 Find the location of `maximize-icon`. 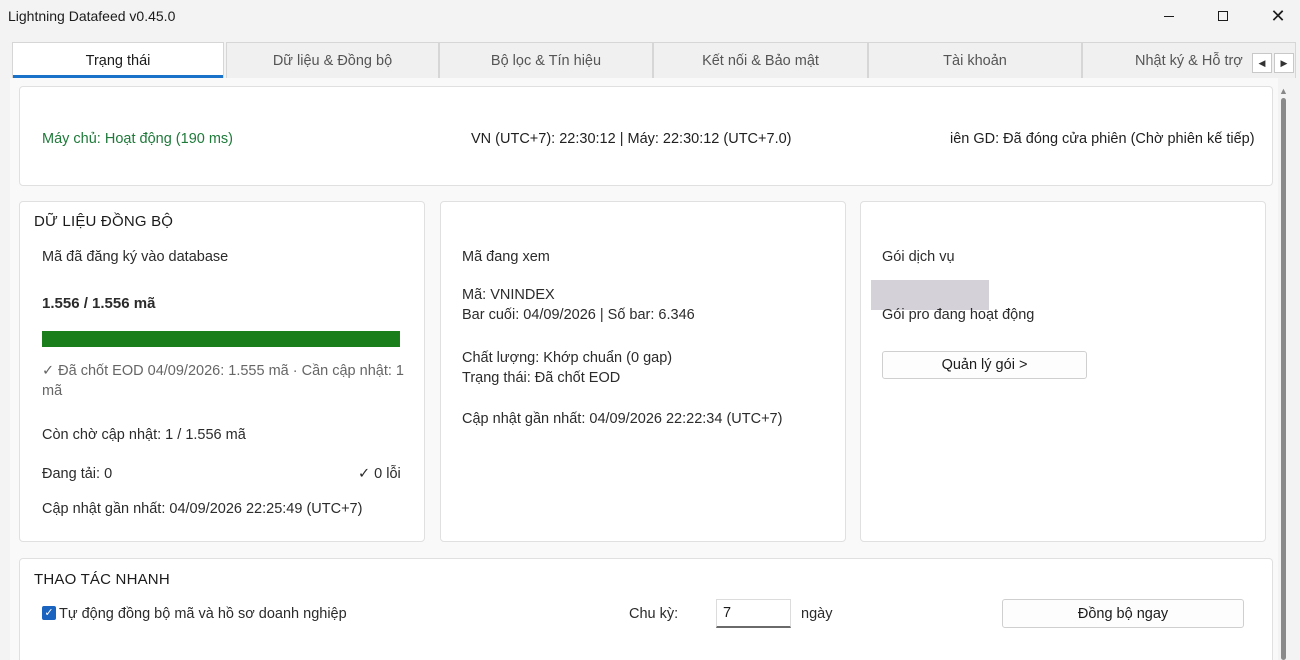

maximize-icon is located at coordinates (1223, 16).